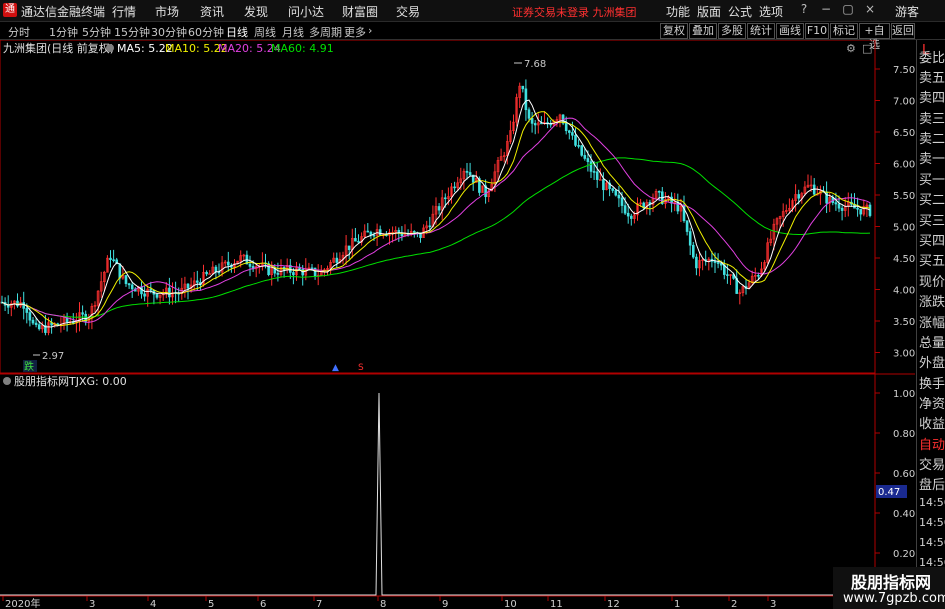 This screenshot has height=609, width=945. I want to click on restore-icon: ▢, so click(848, 10).